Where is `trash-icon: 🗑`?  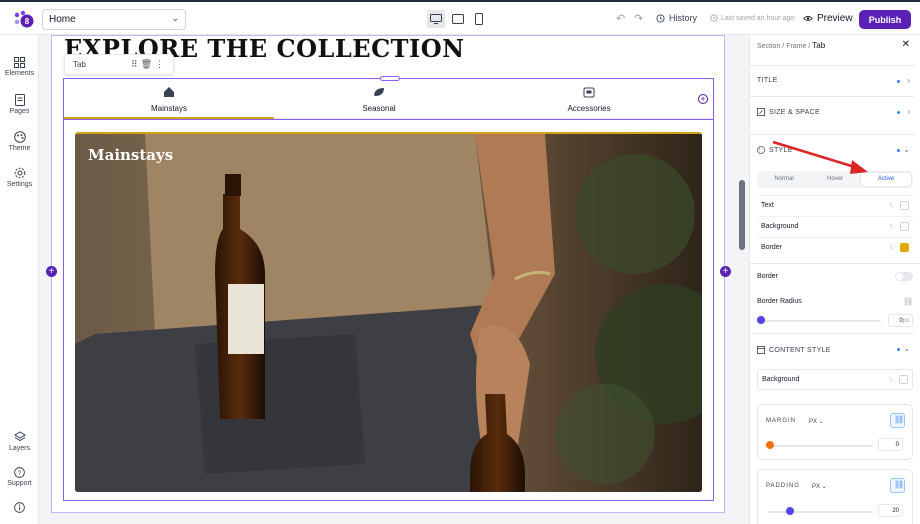
trash-icon: 🗑 is located at coordinates (148, 64).